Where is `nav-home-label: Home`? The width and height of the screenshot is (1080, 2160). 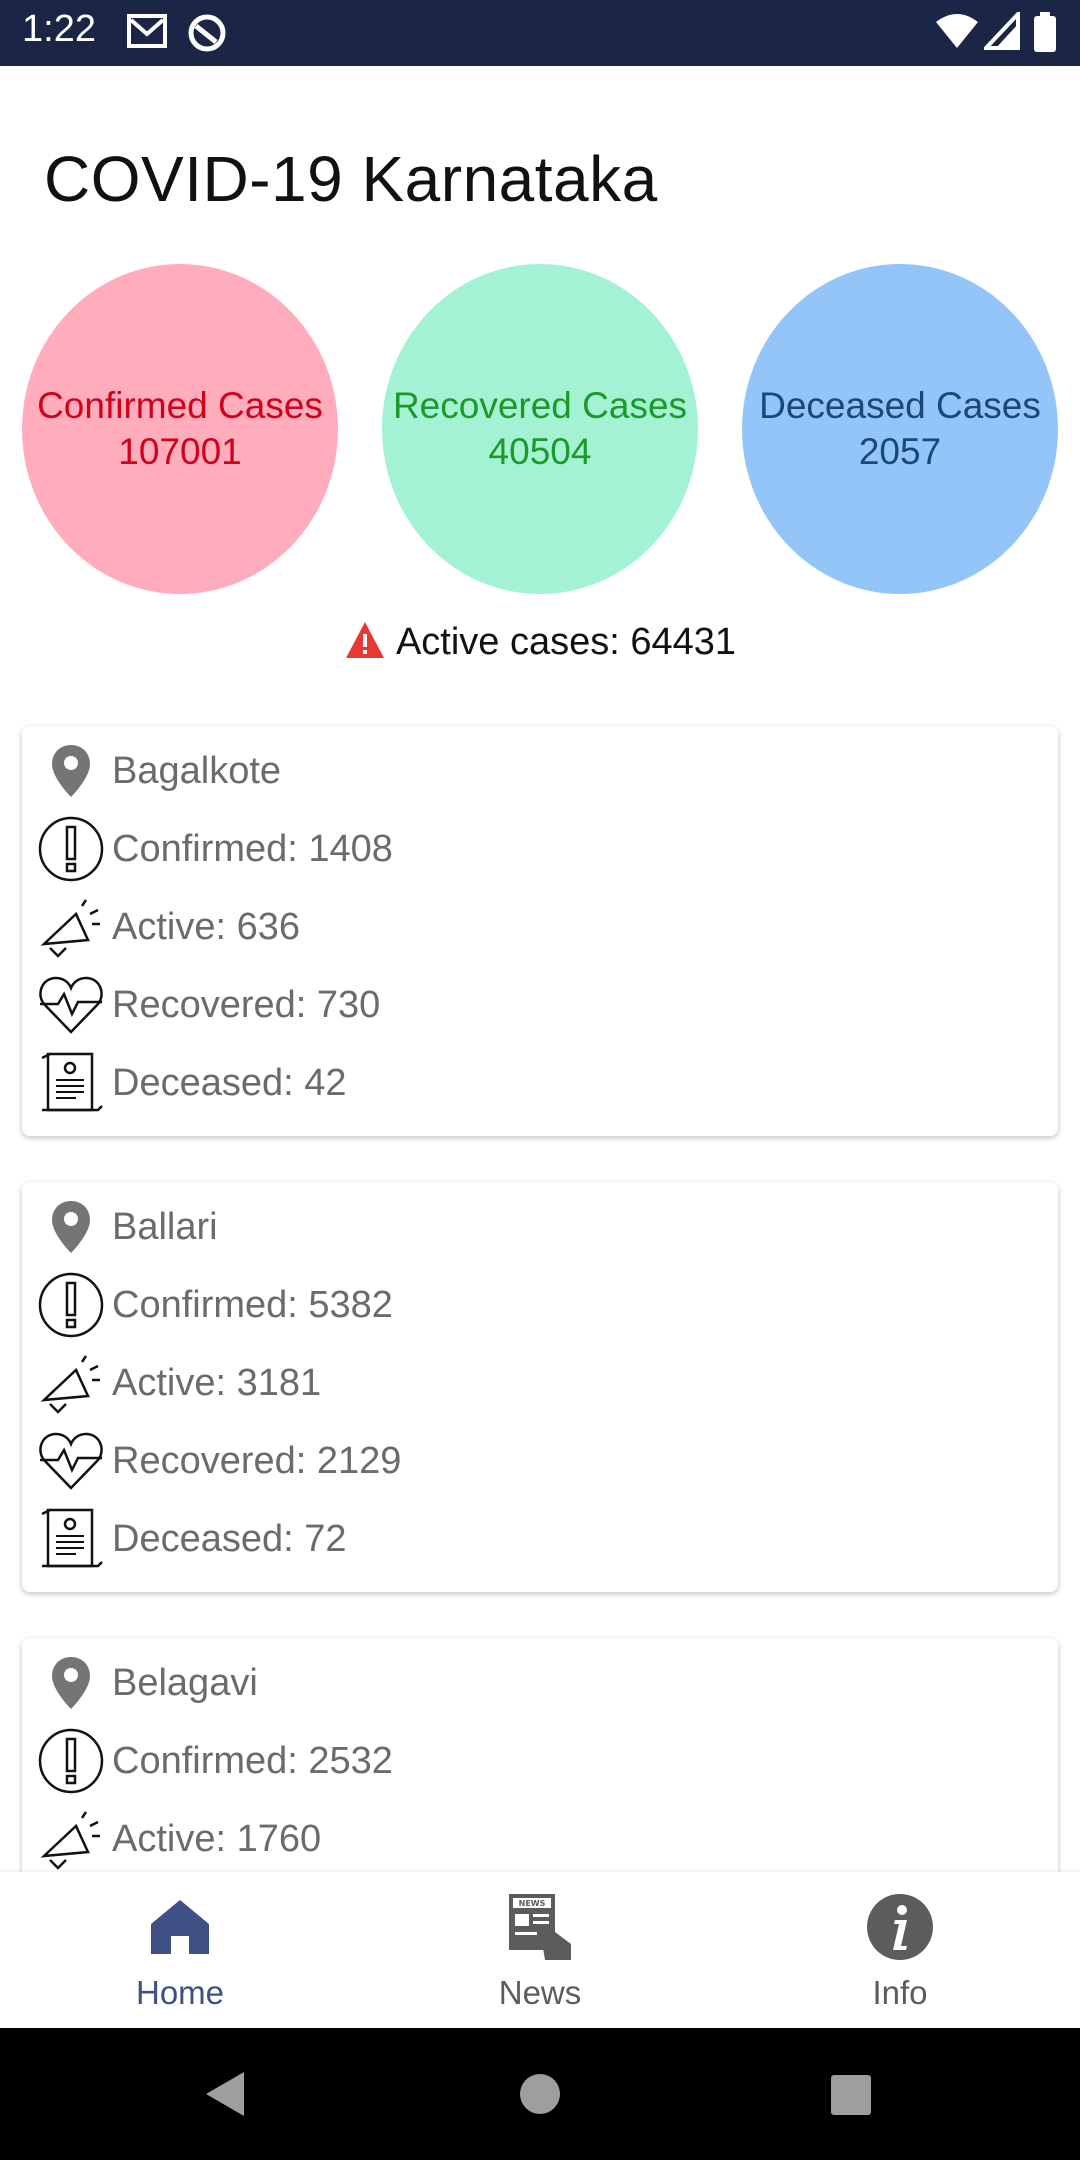
nav-home-label: Home is located at coordinates (180, 1992).